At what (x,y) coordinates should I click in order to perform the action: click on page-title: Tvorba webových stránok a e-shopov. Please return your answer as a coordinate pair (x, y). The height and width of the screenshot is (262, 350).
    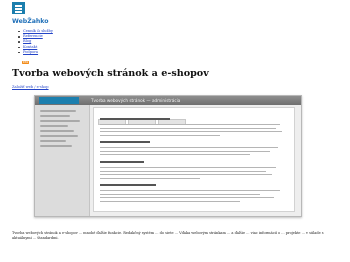
    Looking at the image, I should click on (110, 73).